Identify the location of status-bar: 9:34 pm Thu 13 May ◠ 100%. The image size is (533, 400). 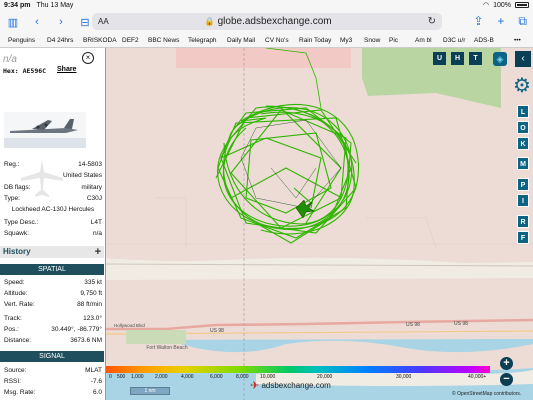
(266, 5).